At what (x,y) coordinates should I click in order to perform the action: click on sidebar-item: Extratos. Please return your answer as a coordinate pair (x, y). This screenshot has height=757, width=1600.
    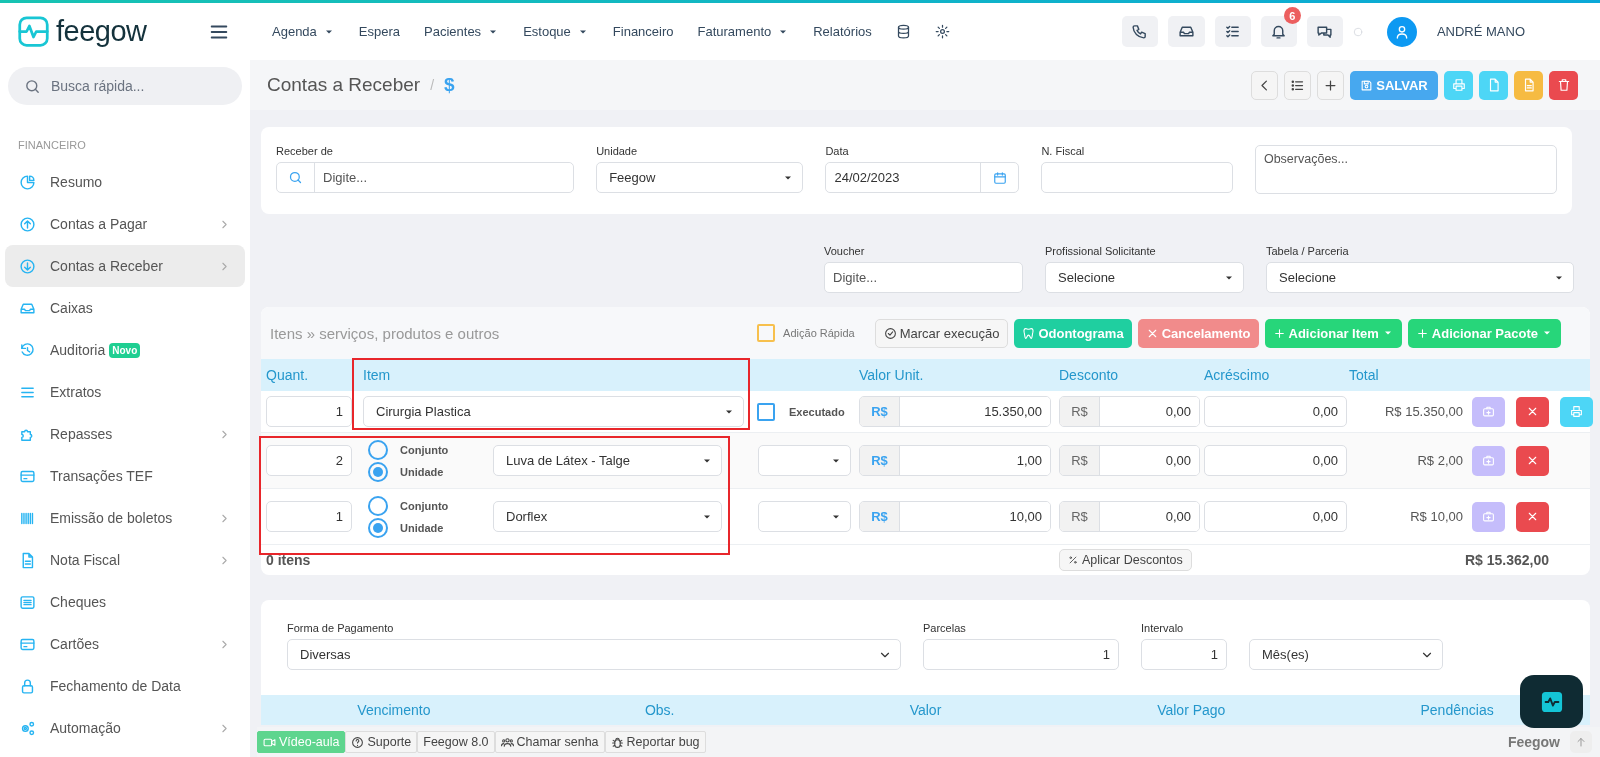
    Looking at the image, I should click on (125, 392).